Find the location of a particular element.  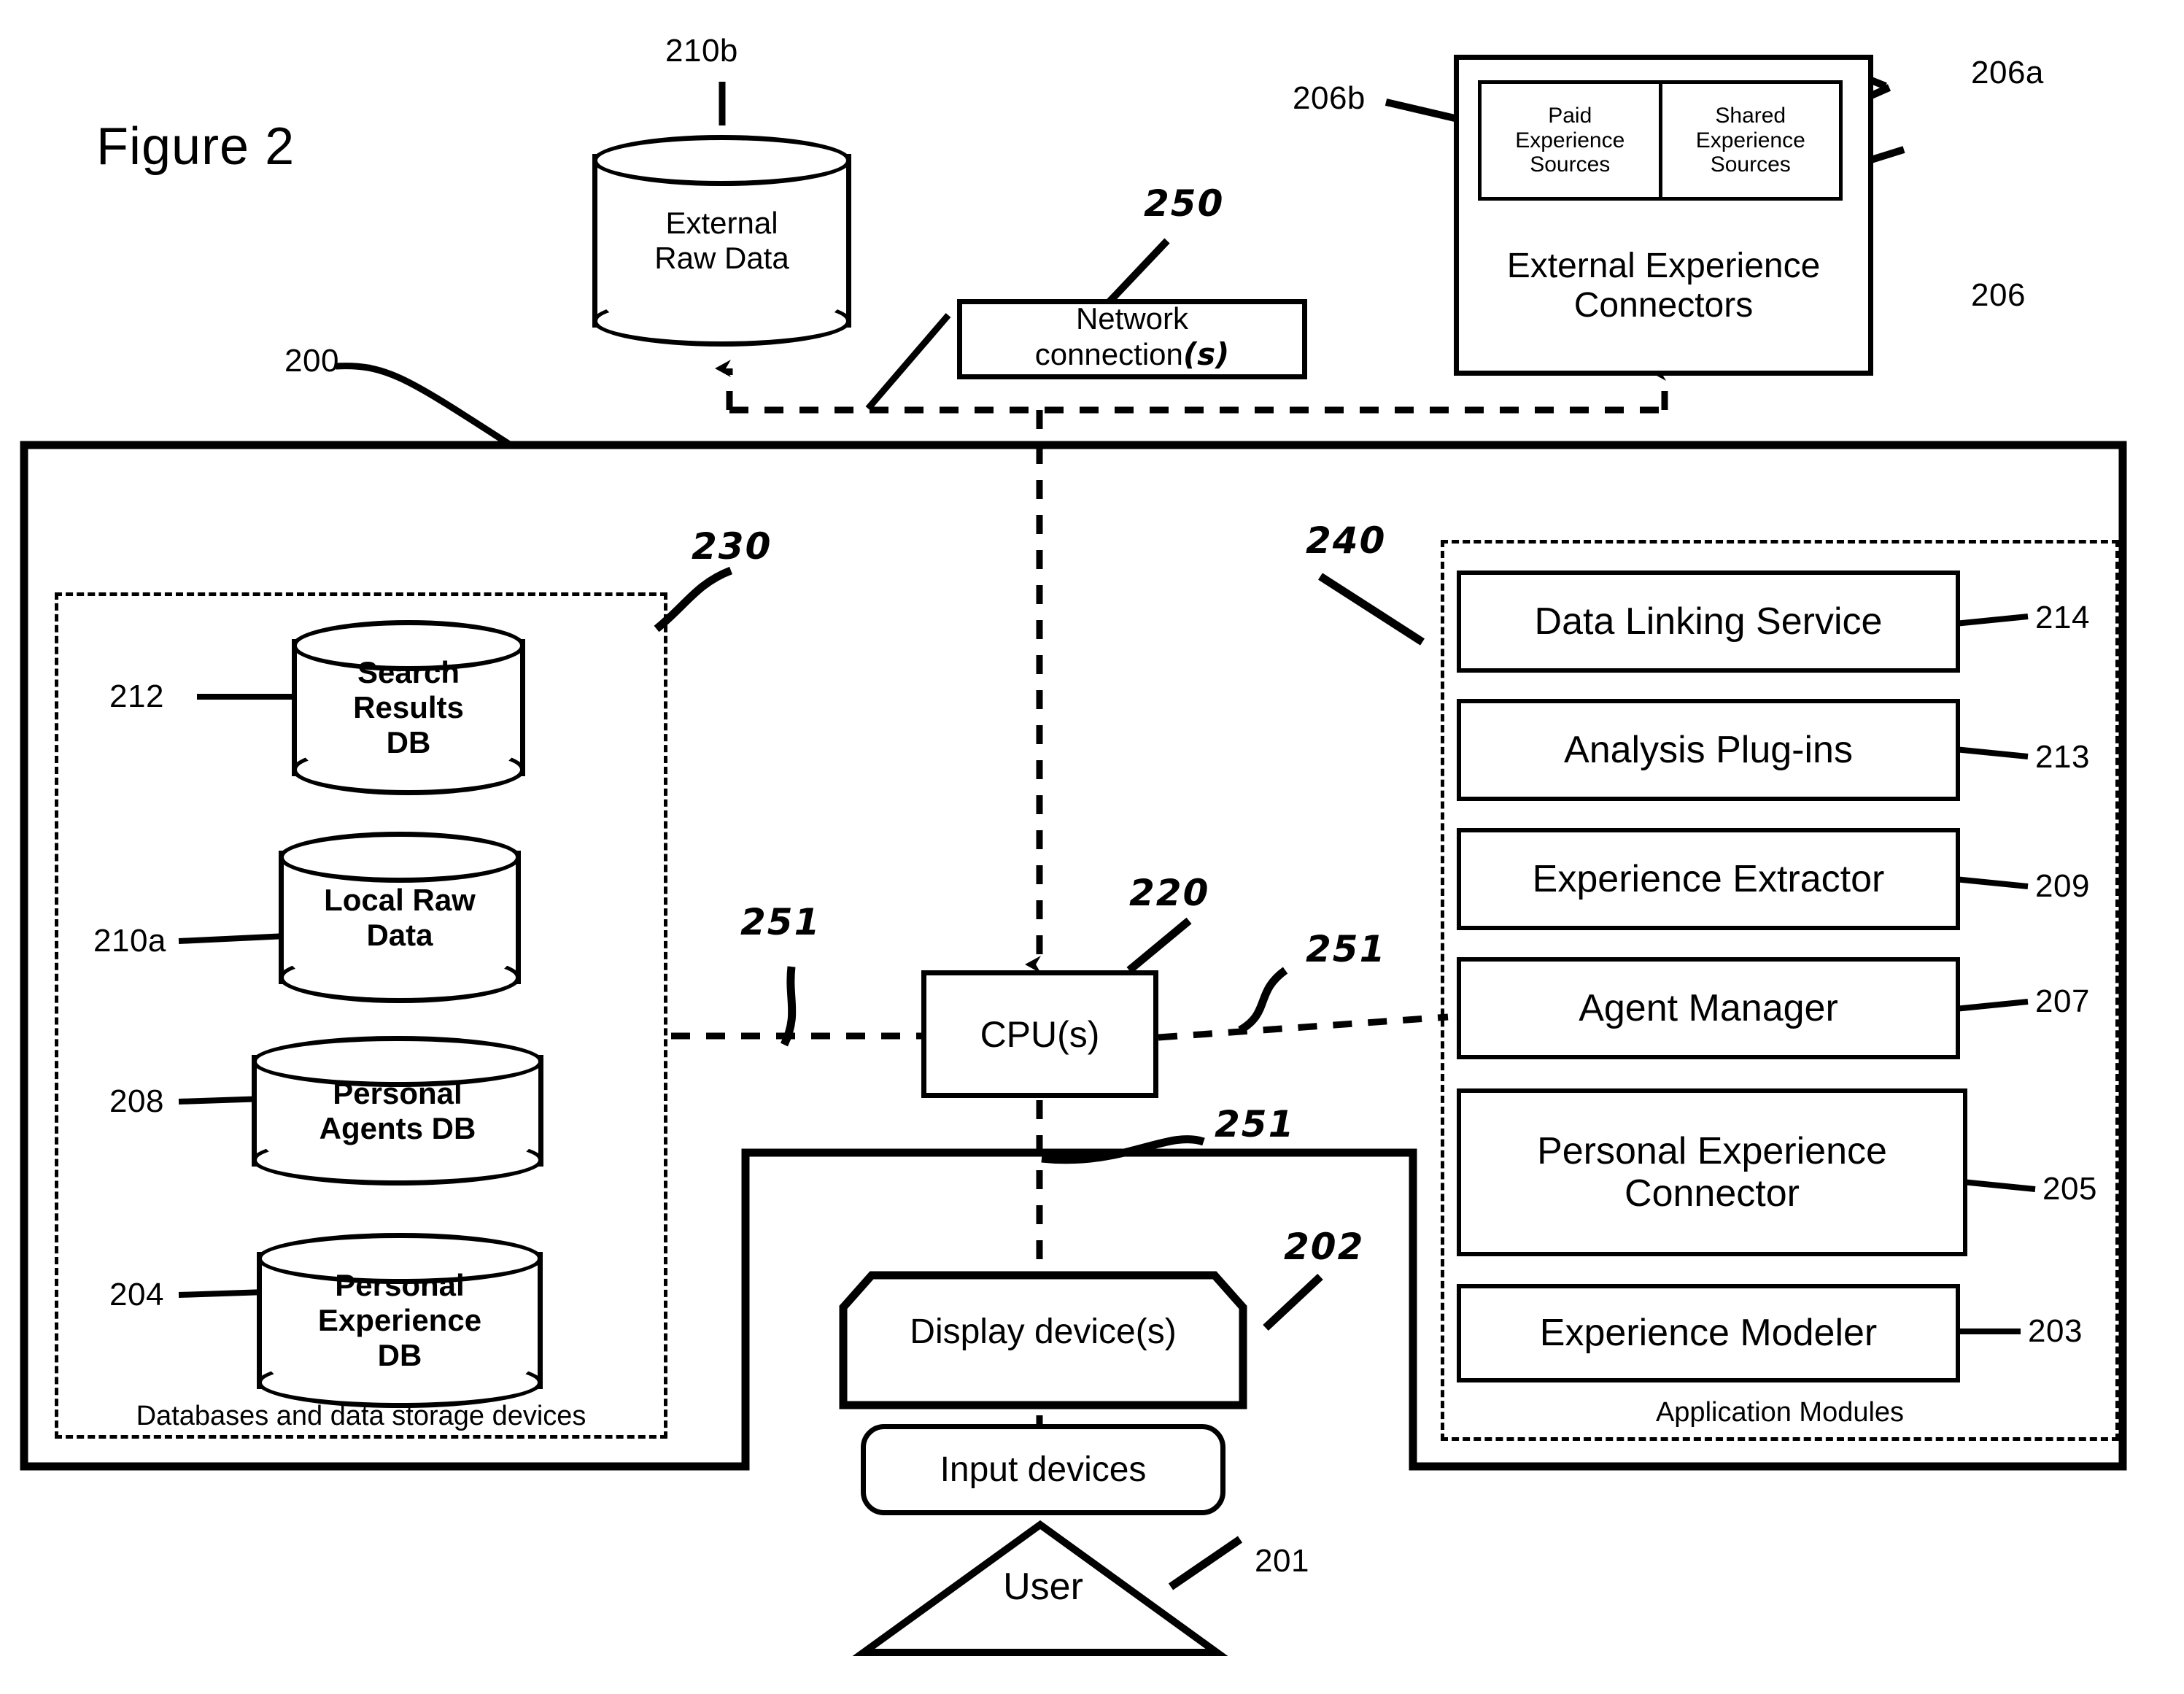

leader-251-left is located at coordinates (788, 1006).